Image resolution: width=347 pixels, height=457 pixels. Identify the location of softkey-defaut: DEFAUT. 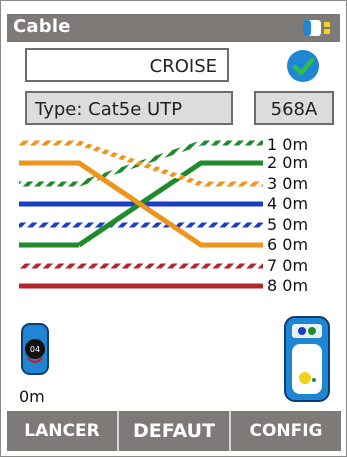
(175, 431).